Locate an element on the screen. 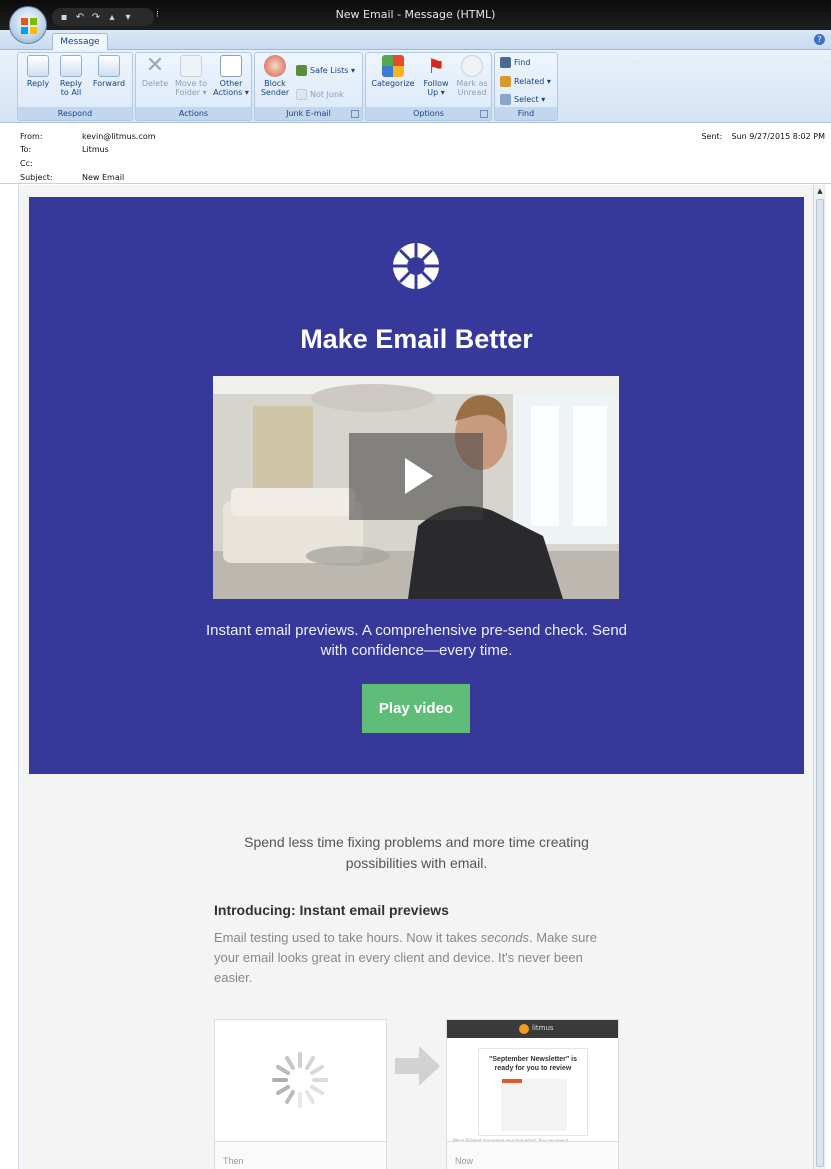 This screenshot has height=1169, width=831. mark-as-unread-button: Mark as Unread is located at coordinates (472, 76).